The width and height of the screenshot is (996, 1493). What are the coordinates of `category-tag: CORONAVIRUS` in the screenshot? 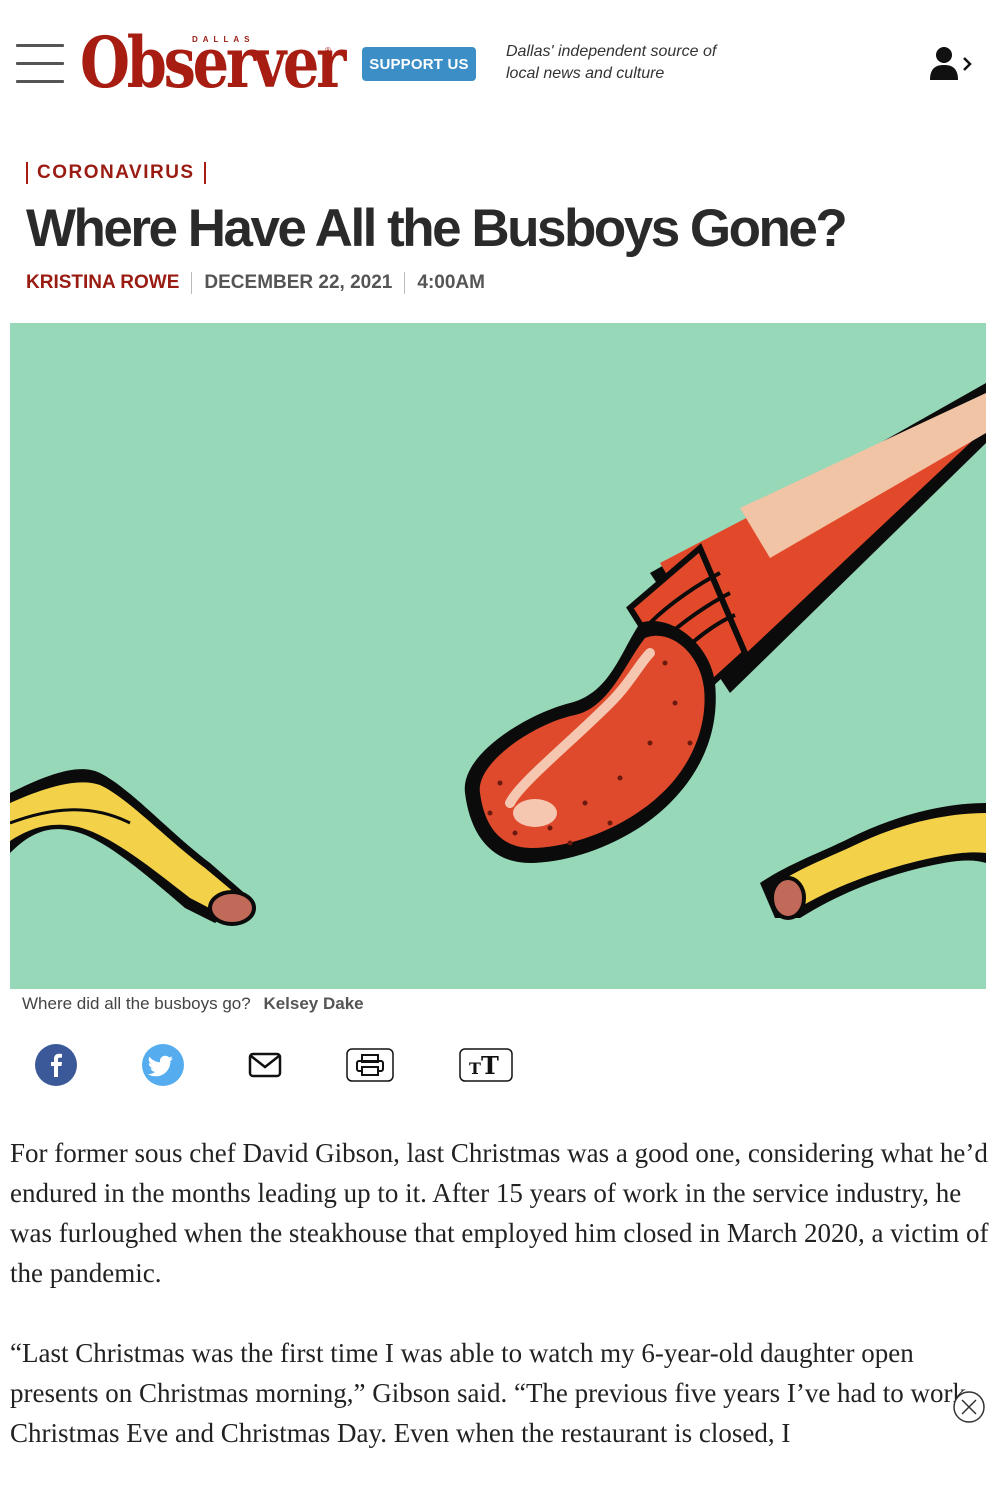 It's located at (116, 173).